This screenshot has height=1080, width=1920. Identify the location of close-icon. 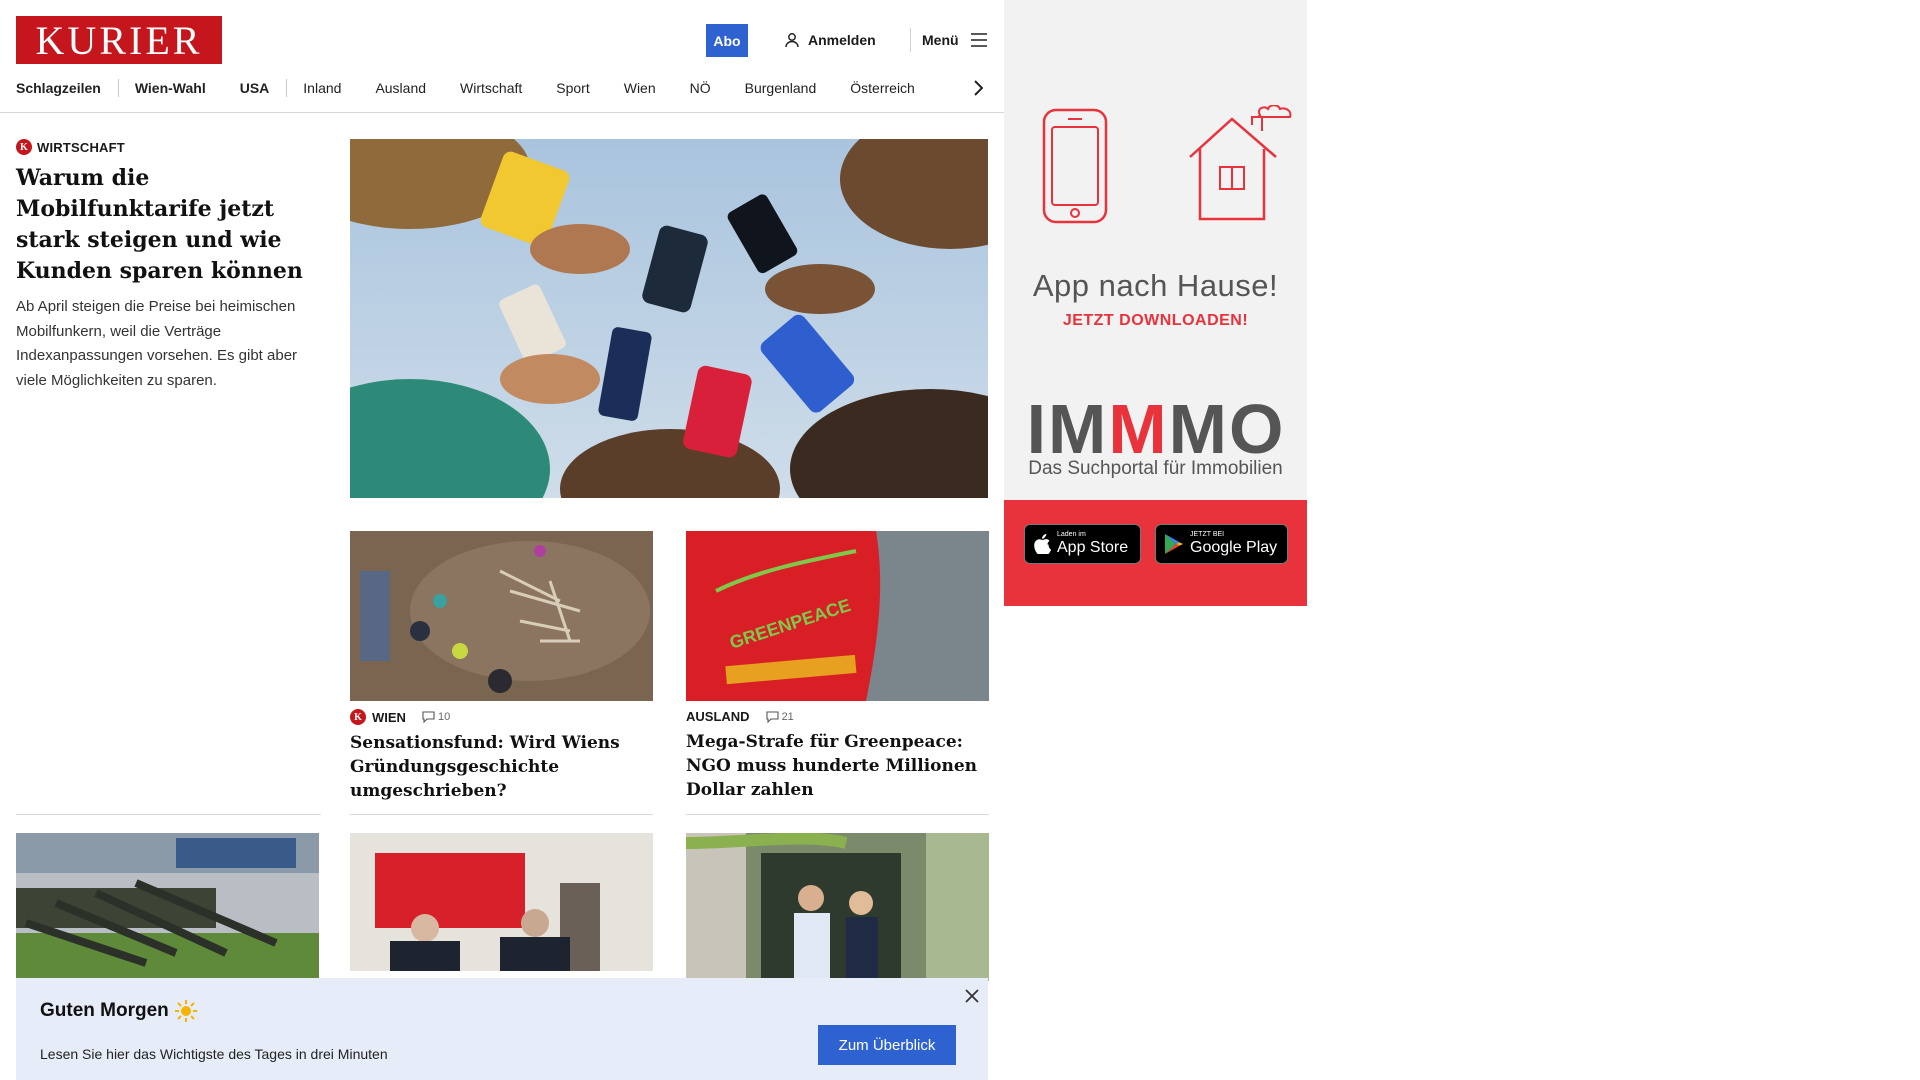
(972, 996).